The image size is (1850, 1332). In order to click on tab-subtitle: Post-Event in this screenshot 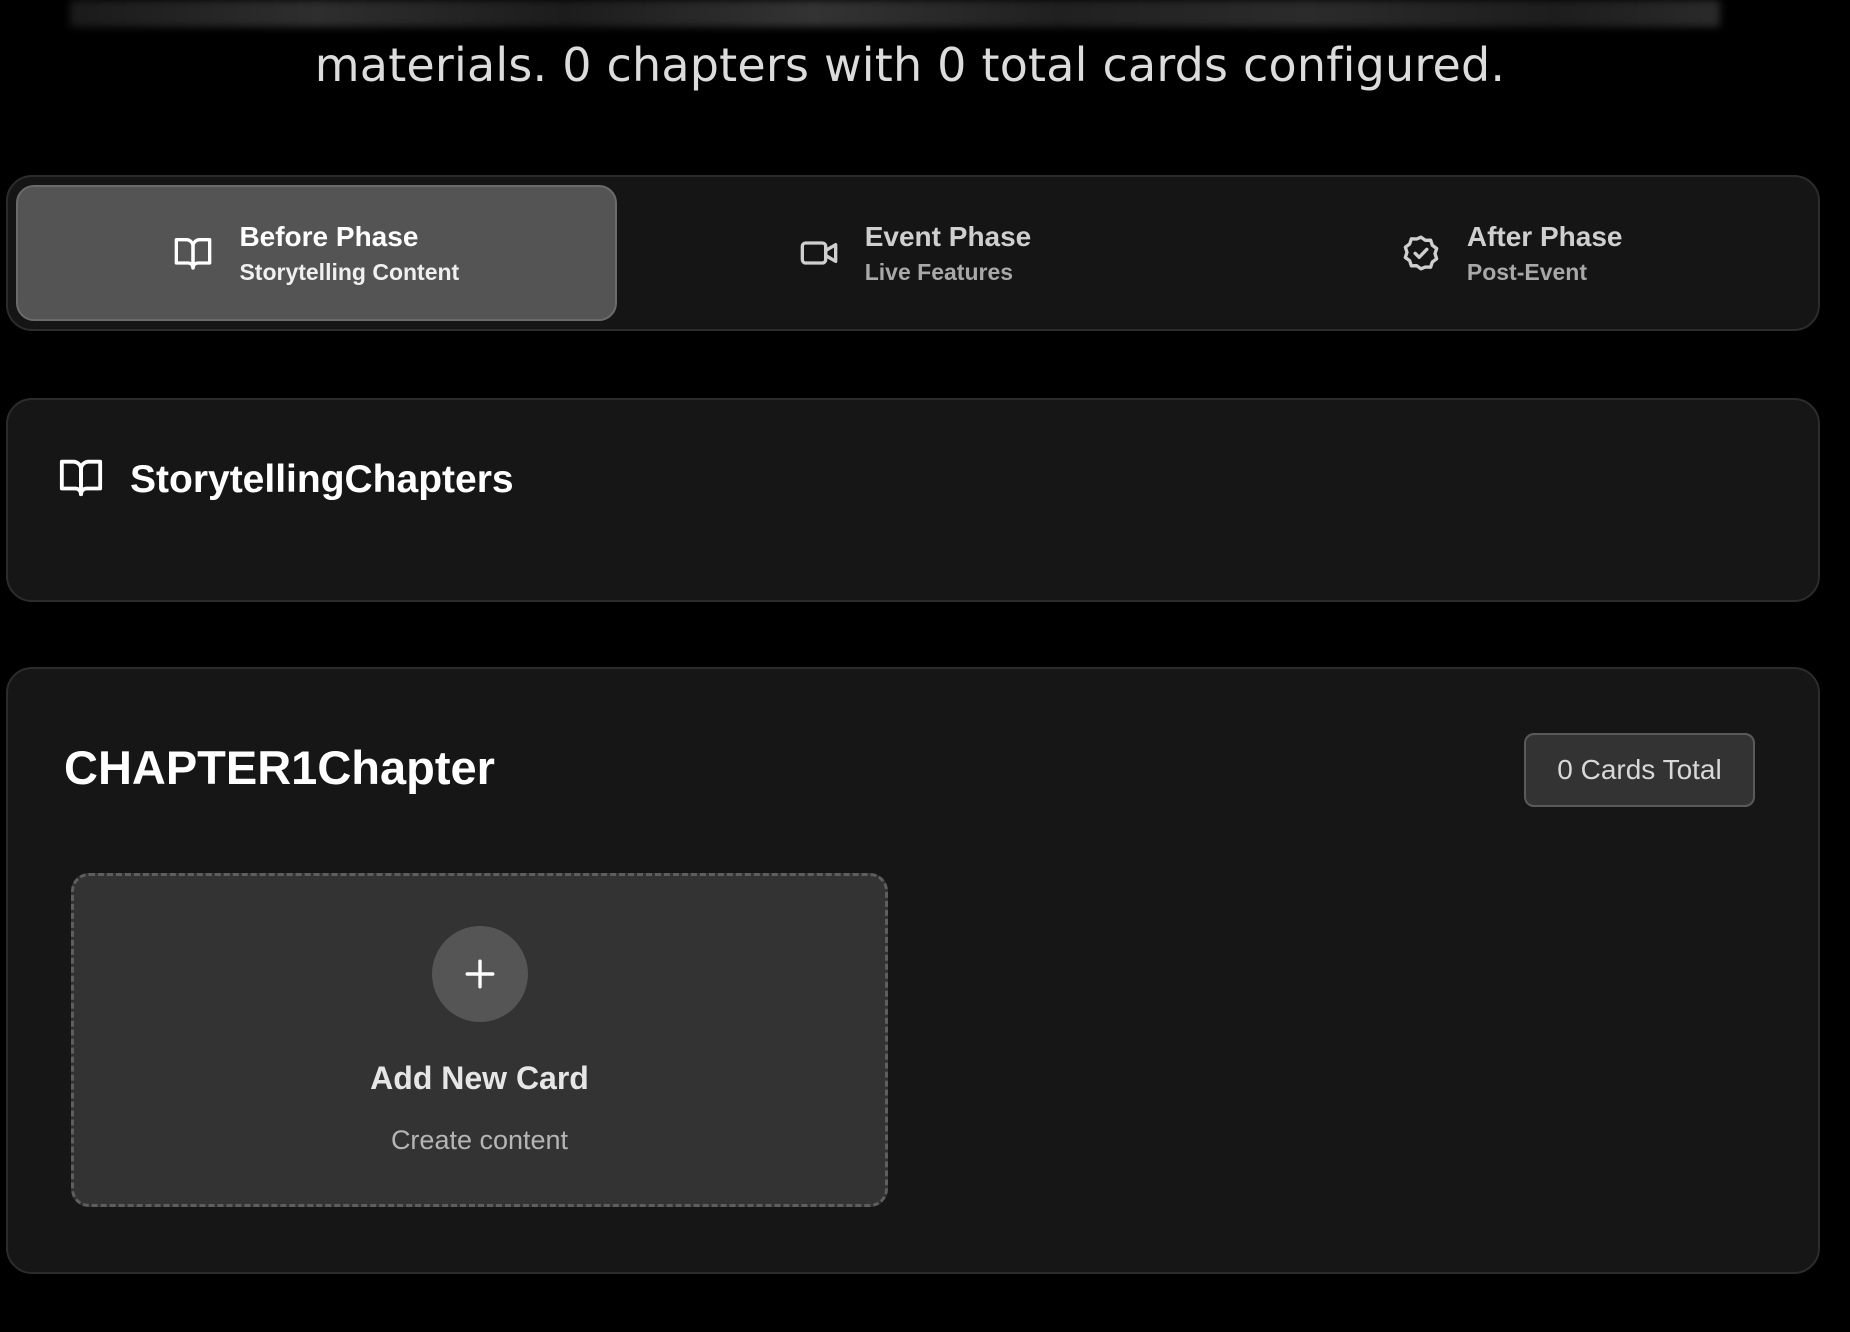, I will do `click(1526, 271)`.